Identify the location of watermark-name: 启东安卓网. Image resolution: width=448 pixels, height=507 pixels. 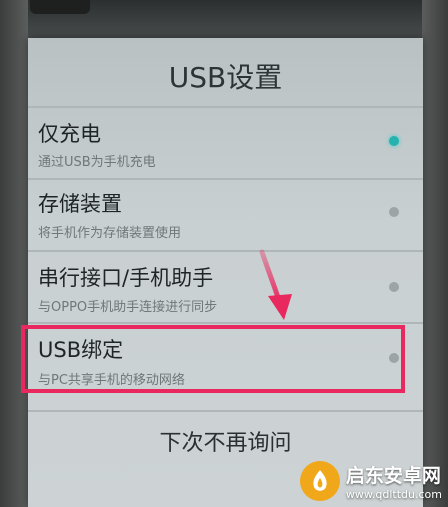
(393, 476).